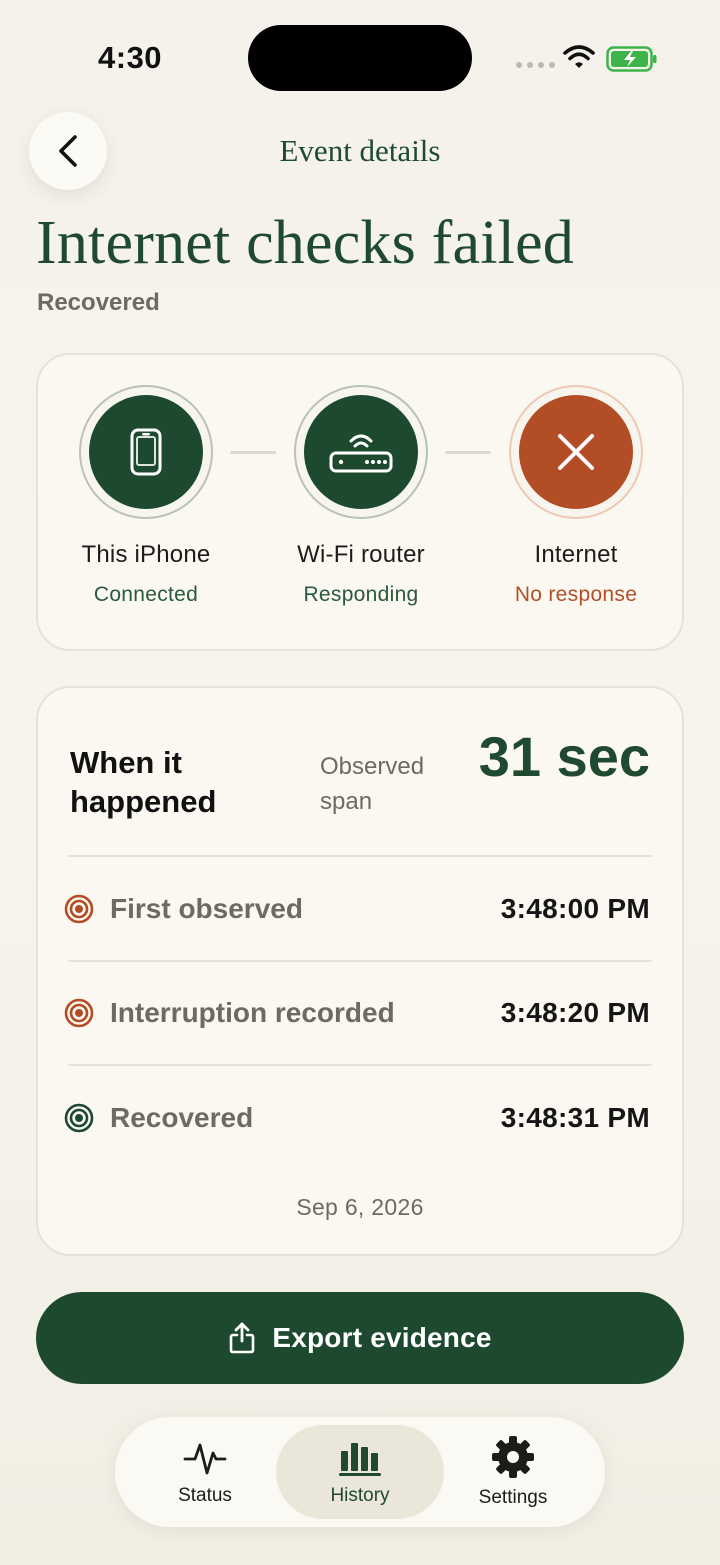  What do you see at coordinates (205, 1495) in the screenshot?
I see `tab-label: Status` at bounding box center [205, 1495].